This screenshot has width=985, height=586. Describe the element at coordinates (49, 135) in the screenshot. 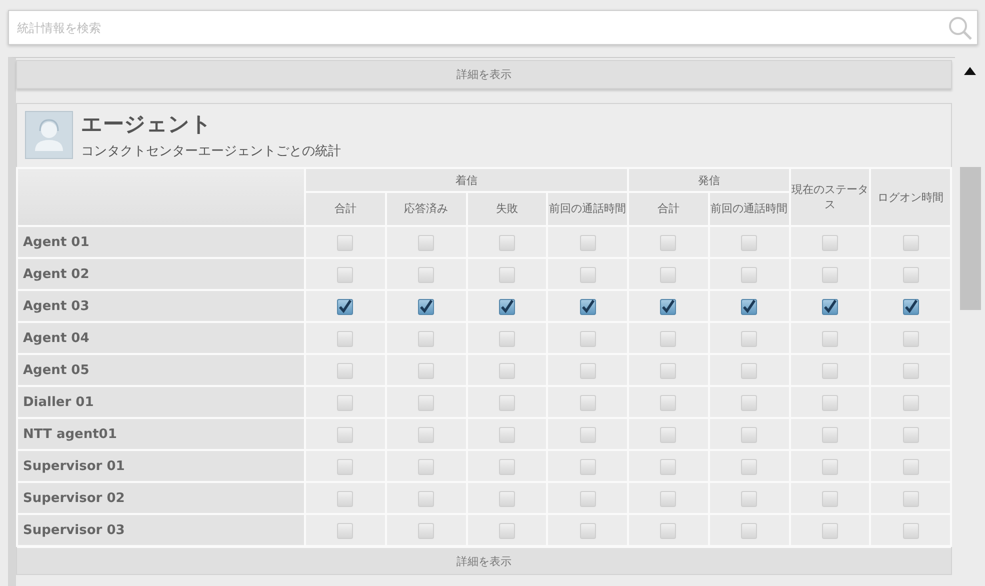

I see `user-icon` at that location.